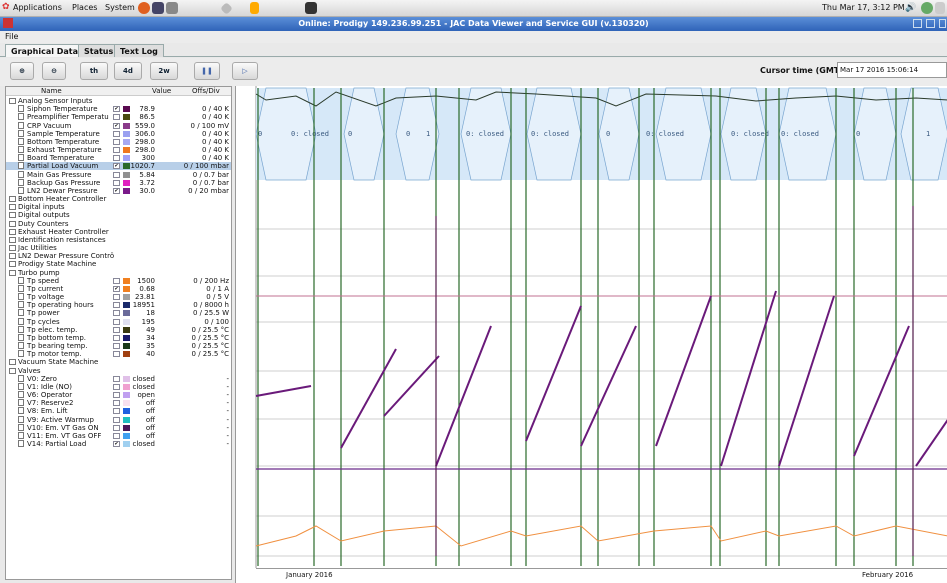 The image size is (947, 583). Describe the element at coordinates (158, 8) in the screenshot. I see `mail-icon` at that location.